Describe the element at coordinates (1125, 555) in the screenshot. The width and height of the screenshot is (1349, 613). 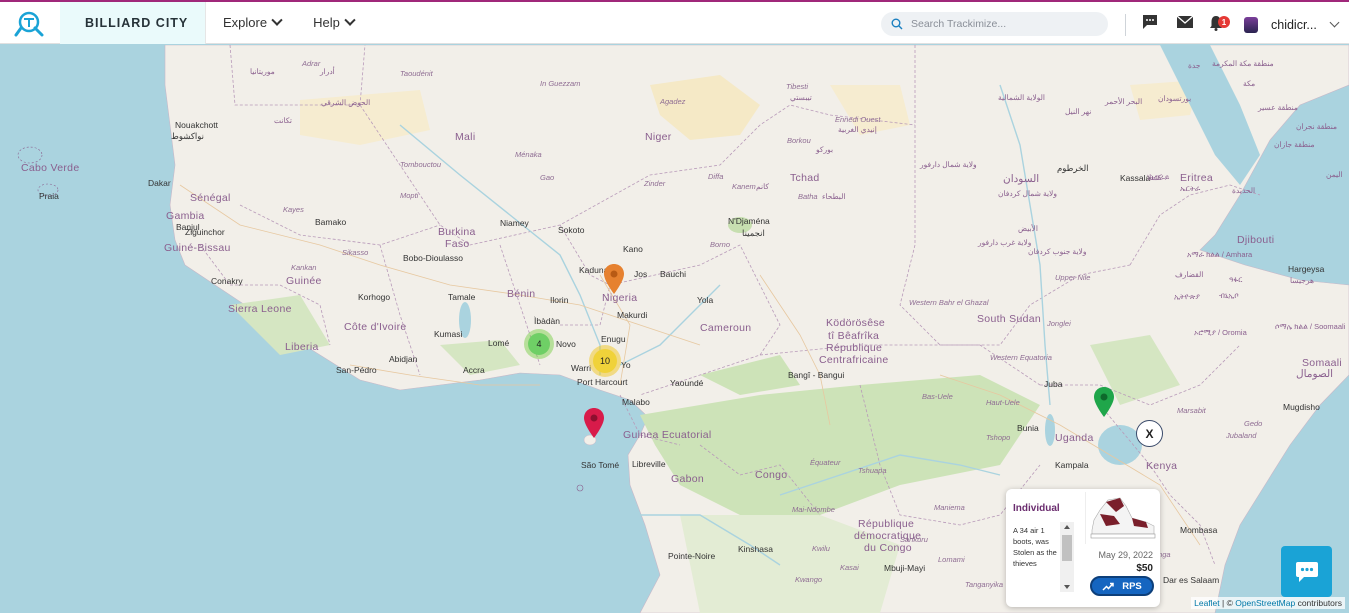
I see `popup-date: May 29, 2022` at that location.